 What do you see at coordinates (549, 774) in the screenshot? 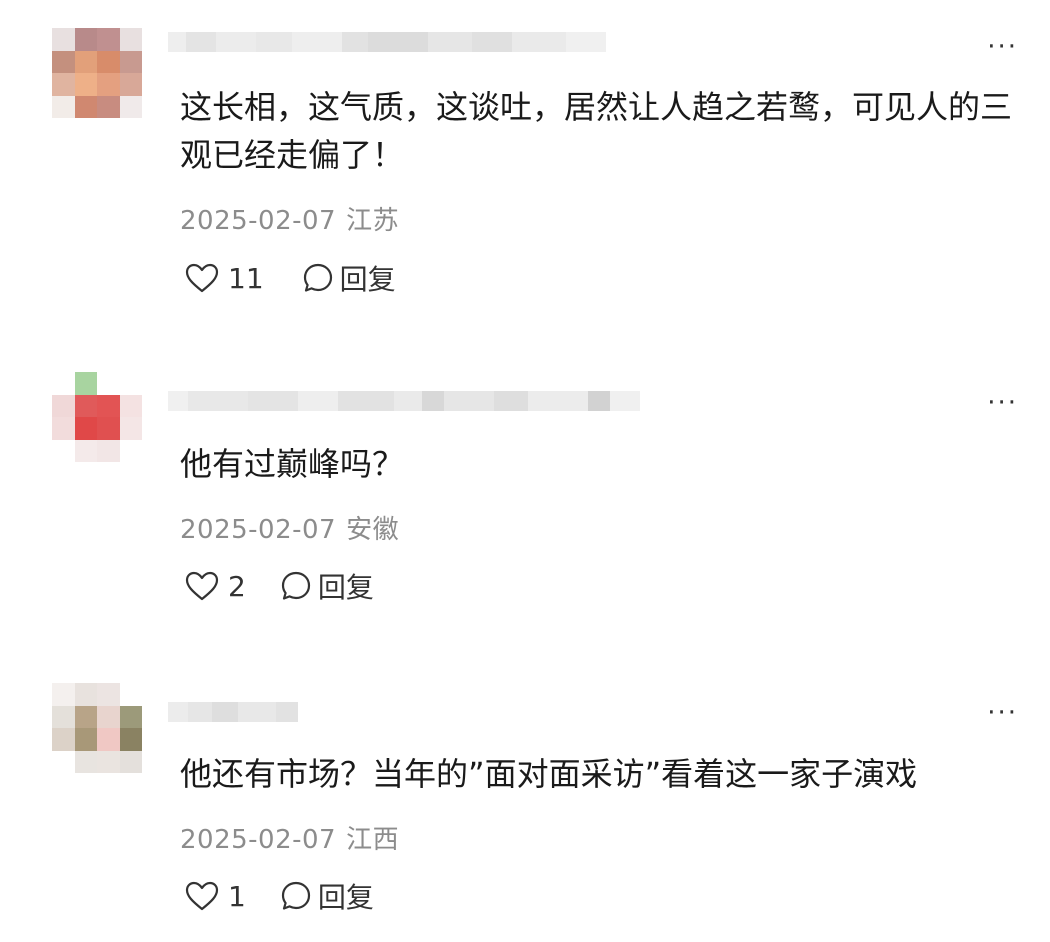
I see `comment-text: 他还有市场？当年的”面对面采访”看着这一家子演戏` at bounding box center [549, 774].